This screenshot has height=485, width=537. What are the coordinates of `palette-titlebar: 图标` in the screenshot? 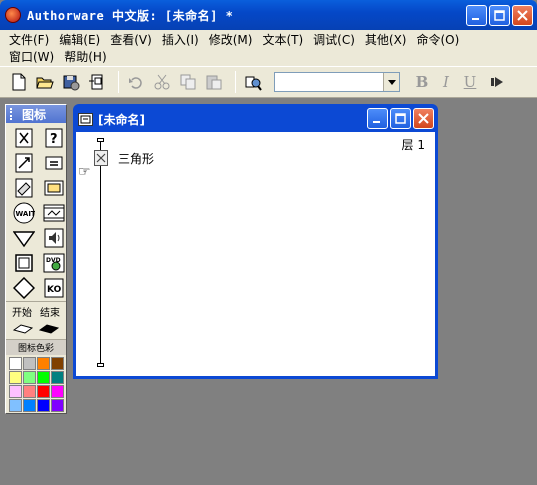 It's located at (36, 114).